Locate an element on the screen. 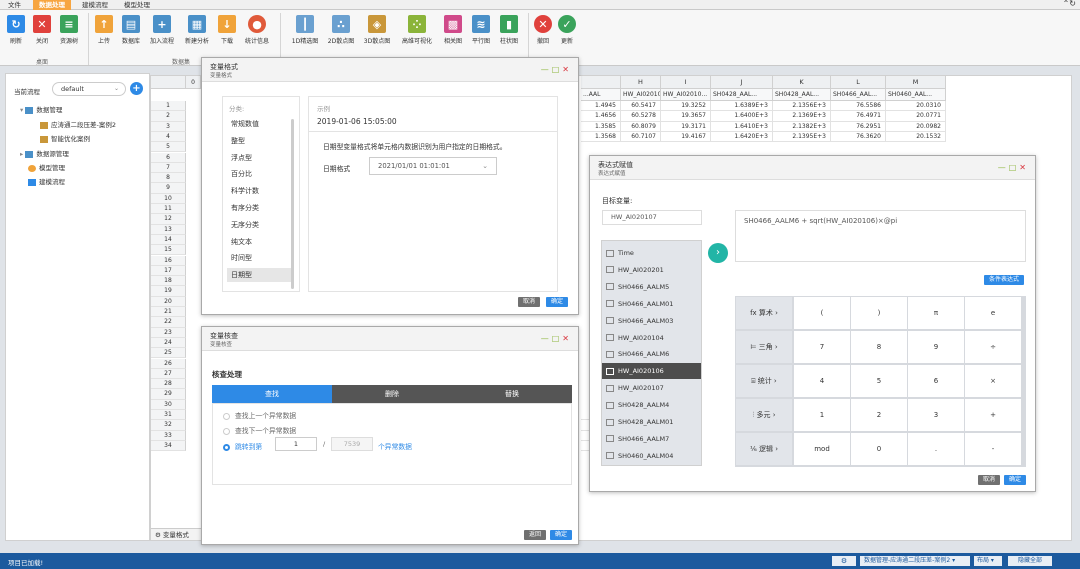  row-number: 22 is located at coordinates (168, 322).